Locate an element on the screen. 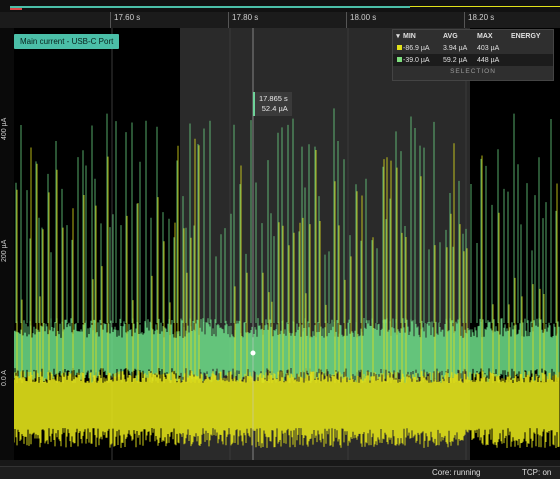 The image size is (560, 479). cursor-time: 17.865 s is located at coordinates (273, 98).